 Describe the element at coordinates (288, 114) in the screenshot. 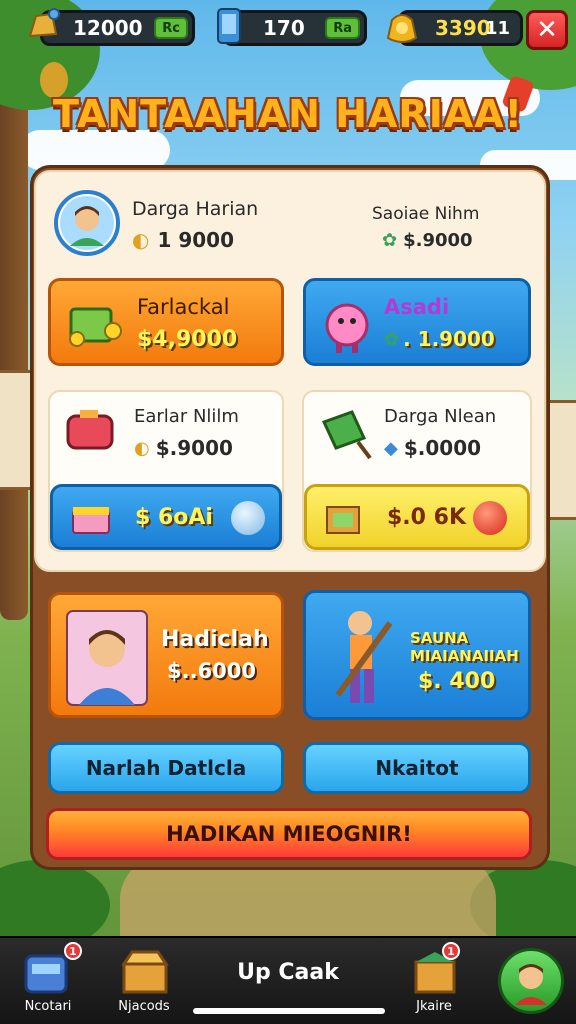

I see `page-title: TANTAAHAN HARIAA!` at that location.